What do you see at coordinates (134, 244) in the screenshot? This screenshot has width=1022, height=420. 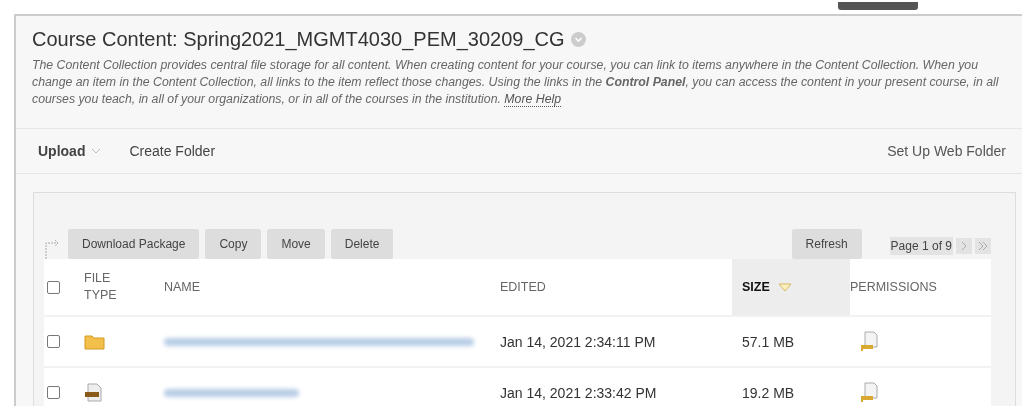 I see `action-button: Download Package` at bounding box center [134, 244].